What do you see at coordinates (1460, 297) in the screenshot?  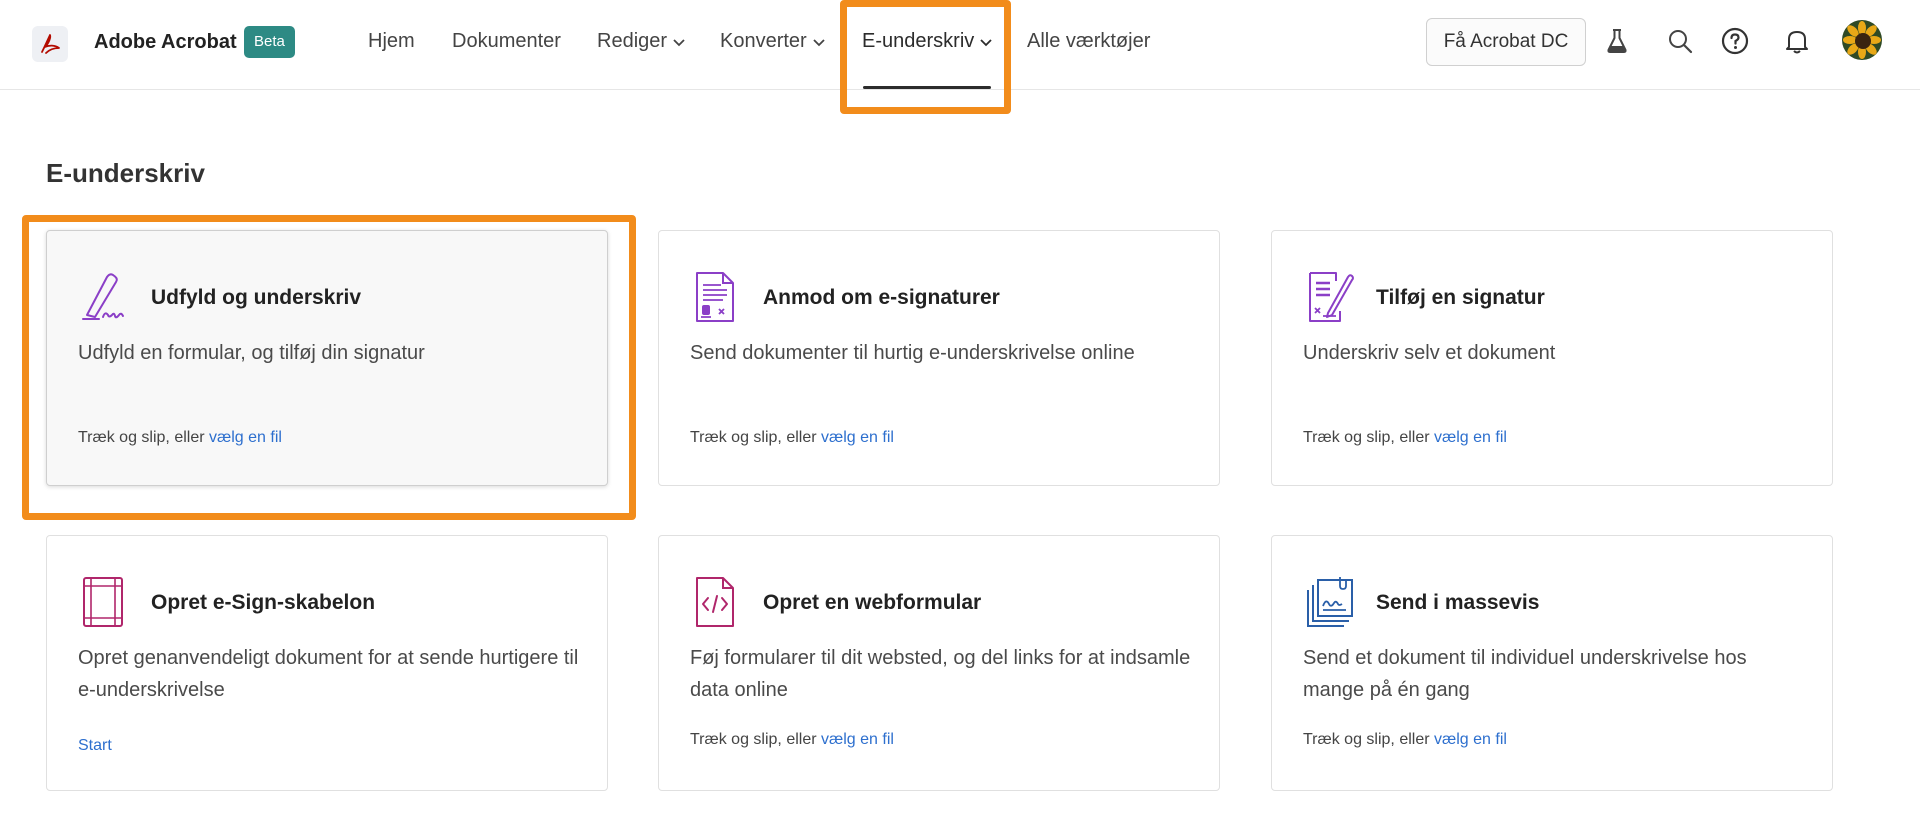 I see `card-title: Tilføj en signatur` at bounding box center [1460, 297].